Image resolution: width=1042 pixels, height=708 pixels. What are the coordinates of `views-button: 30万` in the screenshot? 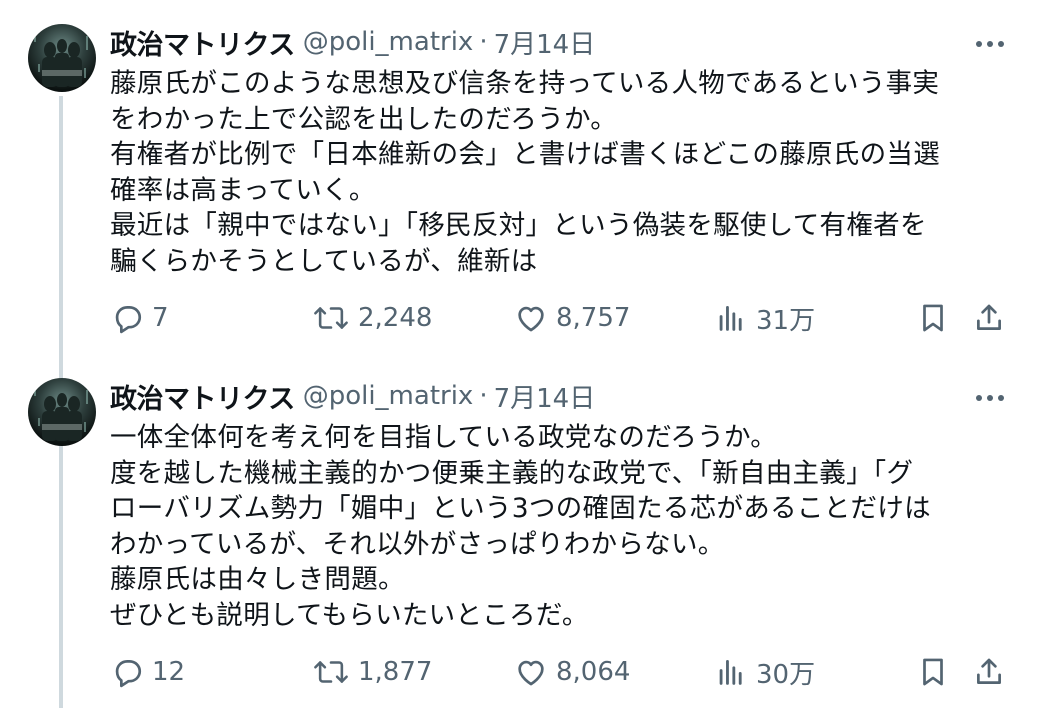 It's located at (764, 672).